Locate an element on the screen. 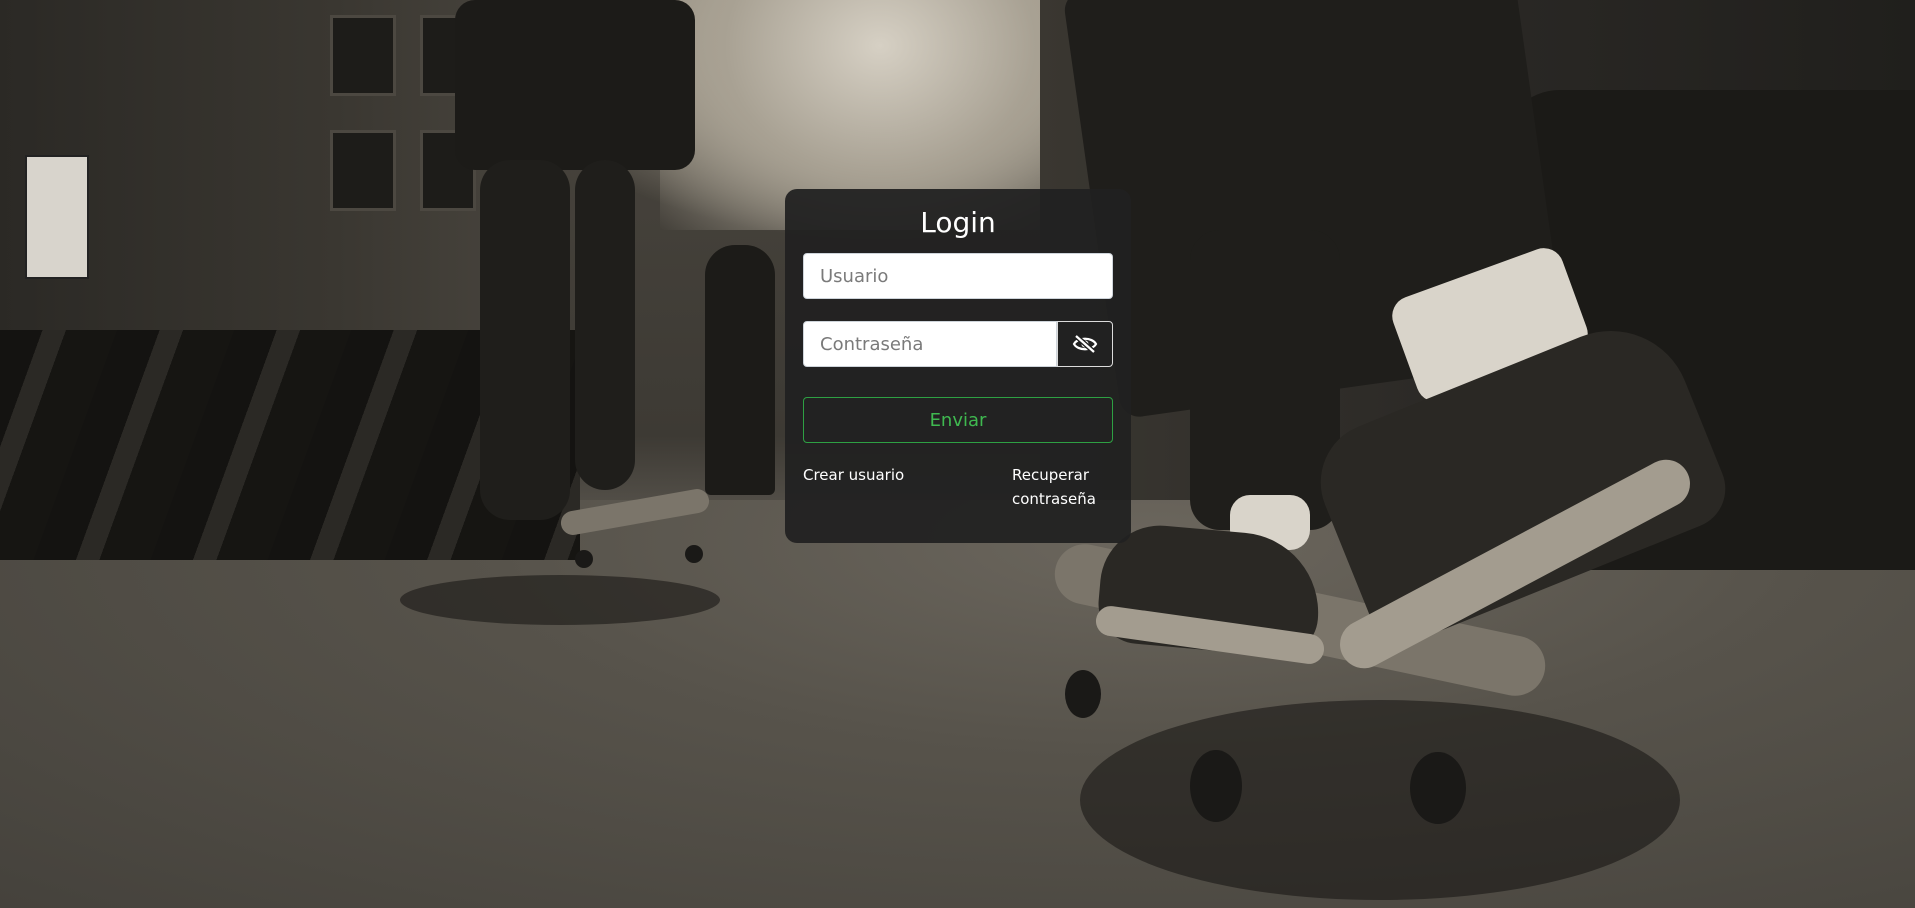 The width and height of the screenshot is (1915, 908). eye-slash-icon is located at coordinates (1085, 344).